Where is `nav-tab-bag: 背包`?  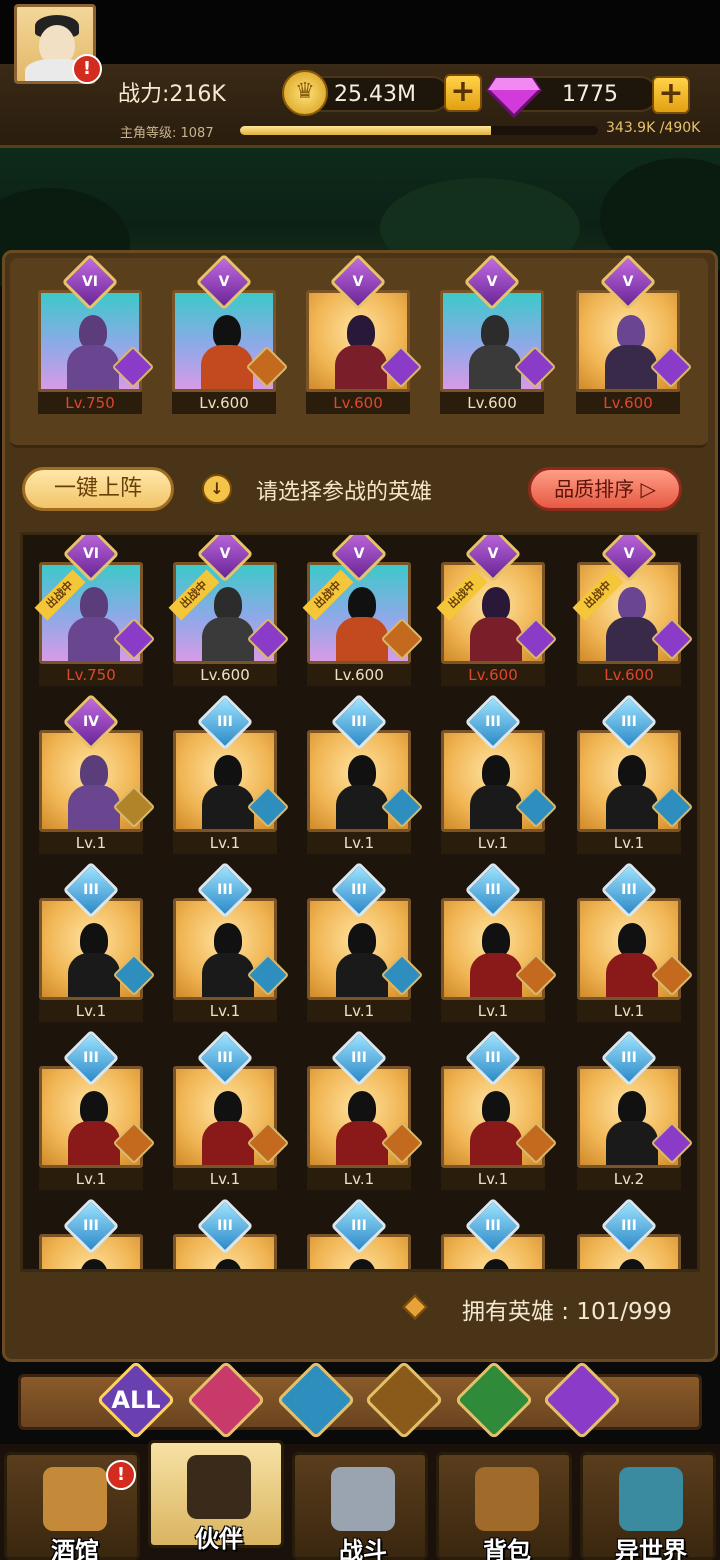 nav-tab-bag: 背包 is located at coordinates (504, 1506).